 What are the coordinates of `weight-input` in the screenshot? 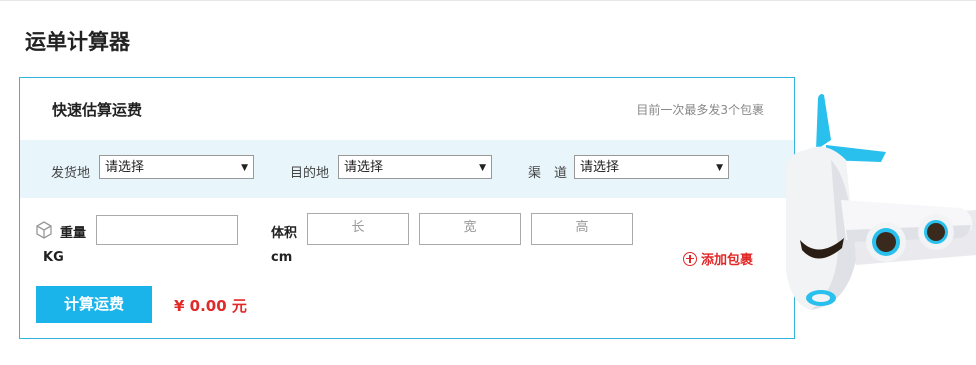 It's located at (167, 230).